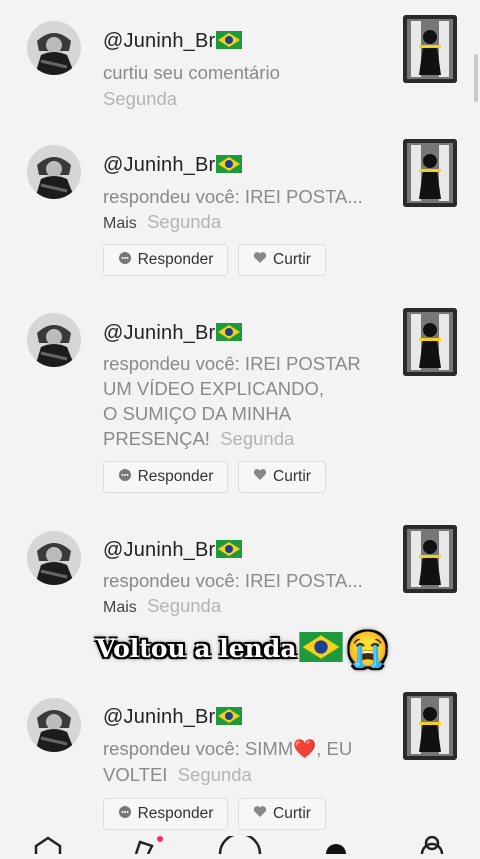 This screenshot has width=480, height=859. I want to click on bottom-navigation, so click(240, 843).